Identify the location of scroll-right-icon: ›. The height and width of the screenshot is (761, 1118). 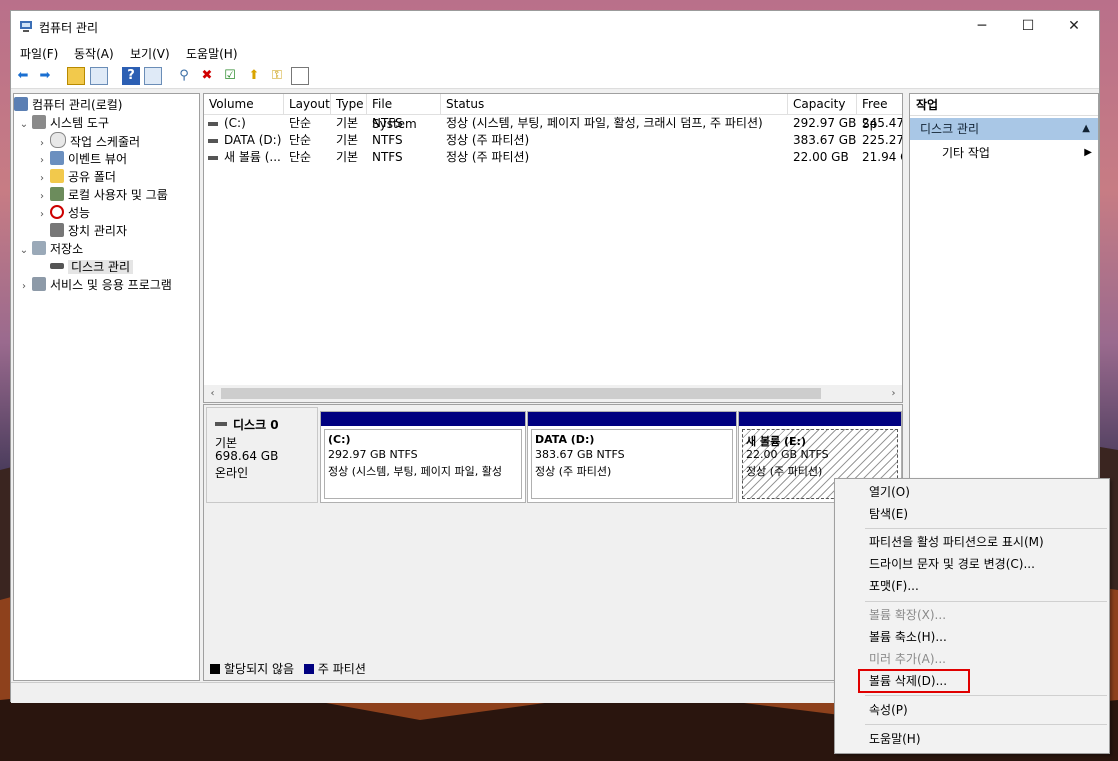
(893, 393).